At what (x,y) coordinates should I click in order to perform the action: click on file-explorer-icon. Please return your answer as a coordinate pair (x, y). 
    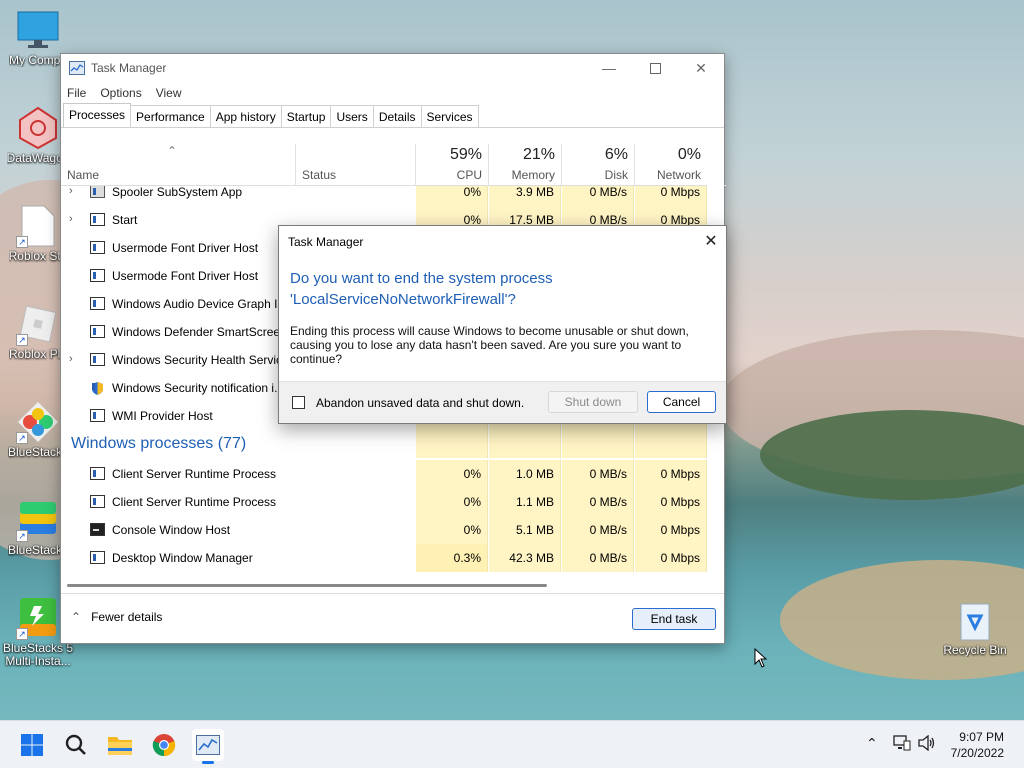
    Looking at the image, I should click on (120, 746).